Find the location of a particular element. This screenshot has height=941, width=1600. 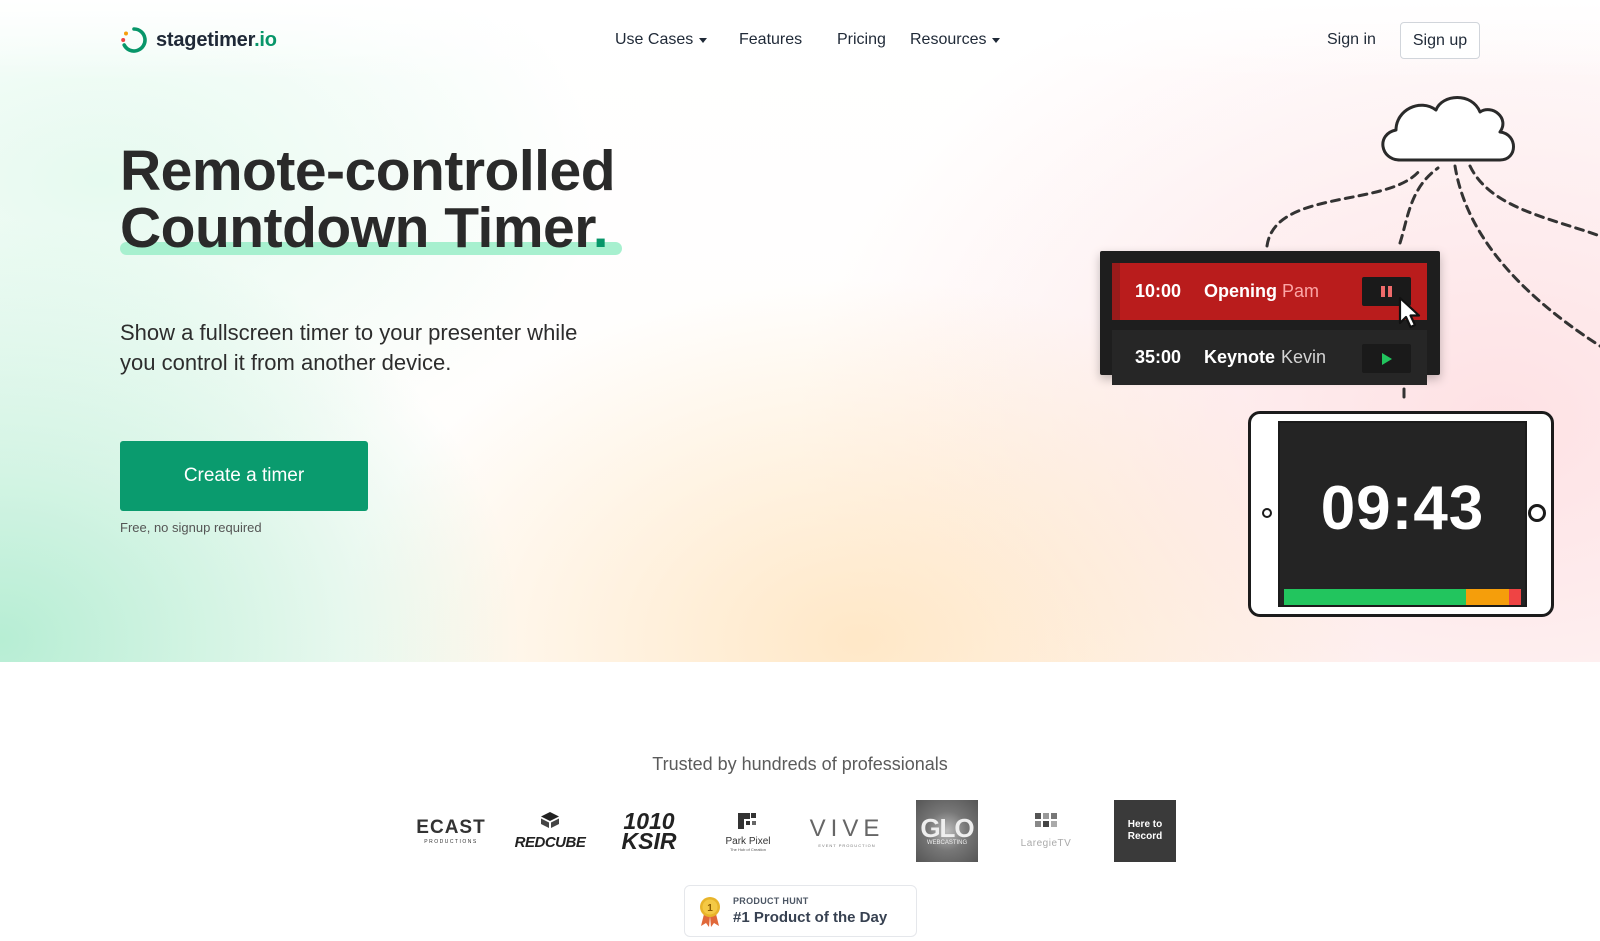

timer-progress-bar is located at coordinates (1402, 597).